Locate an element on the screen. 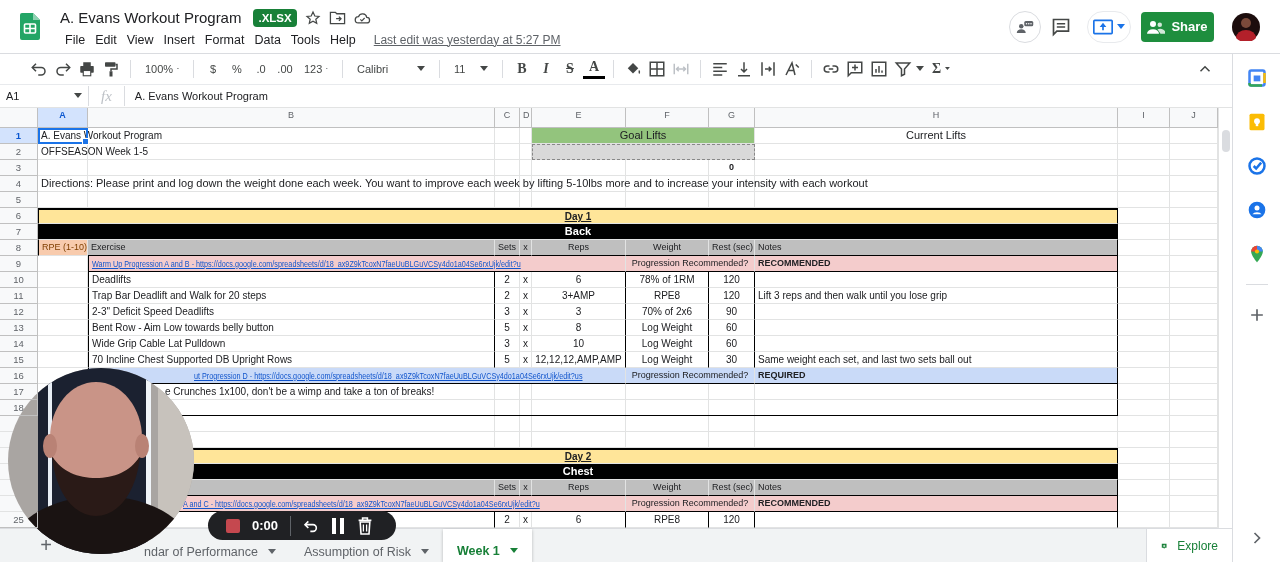  scrollbar-thumb is located at coordinates (1226, 140).